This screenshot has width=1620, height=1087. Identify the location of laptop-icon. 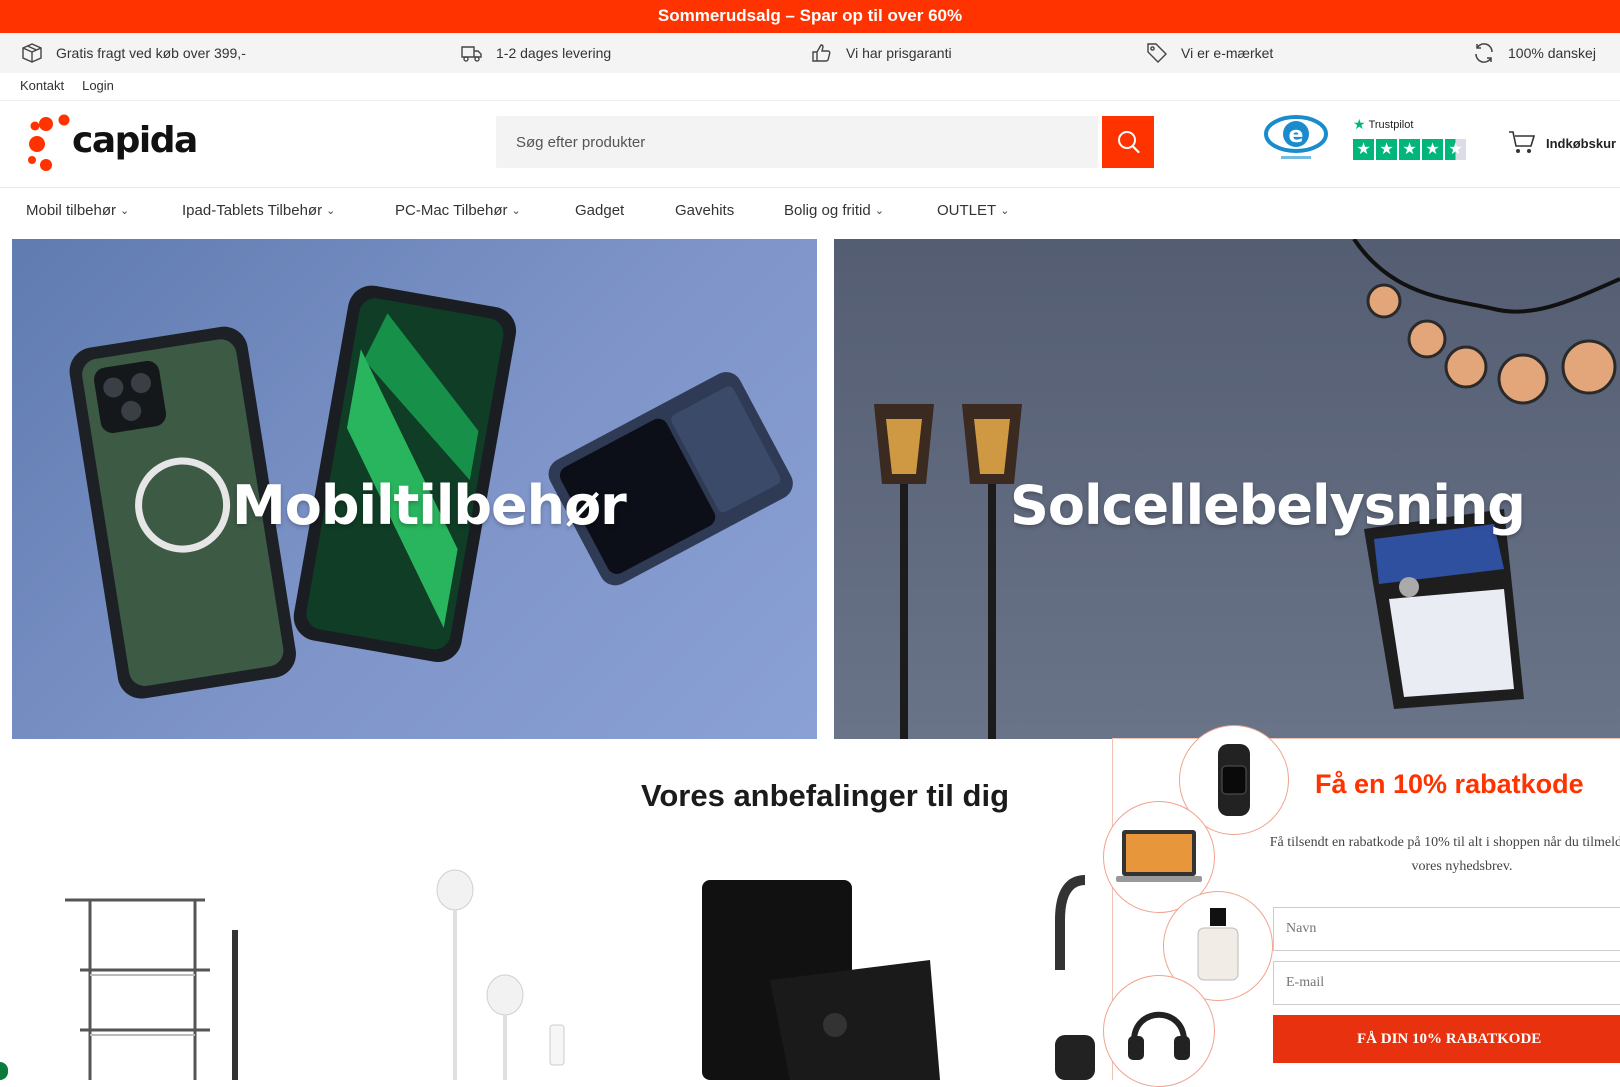
(1159, 856).